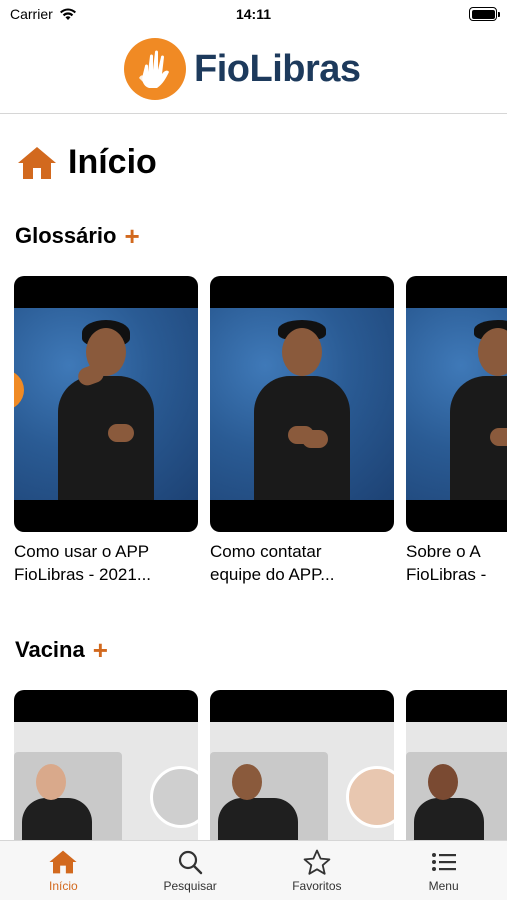 This screenshot has height=900, width=507. Describe the element at coordinates (317, 862) in the screenshot. I see `star-icon` at that location.